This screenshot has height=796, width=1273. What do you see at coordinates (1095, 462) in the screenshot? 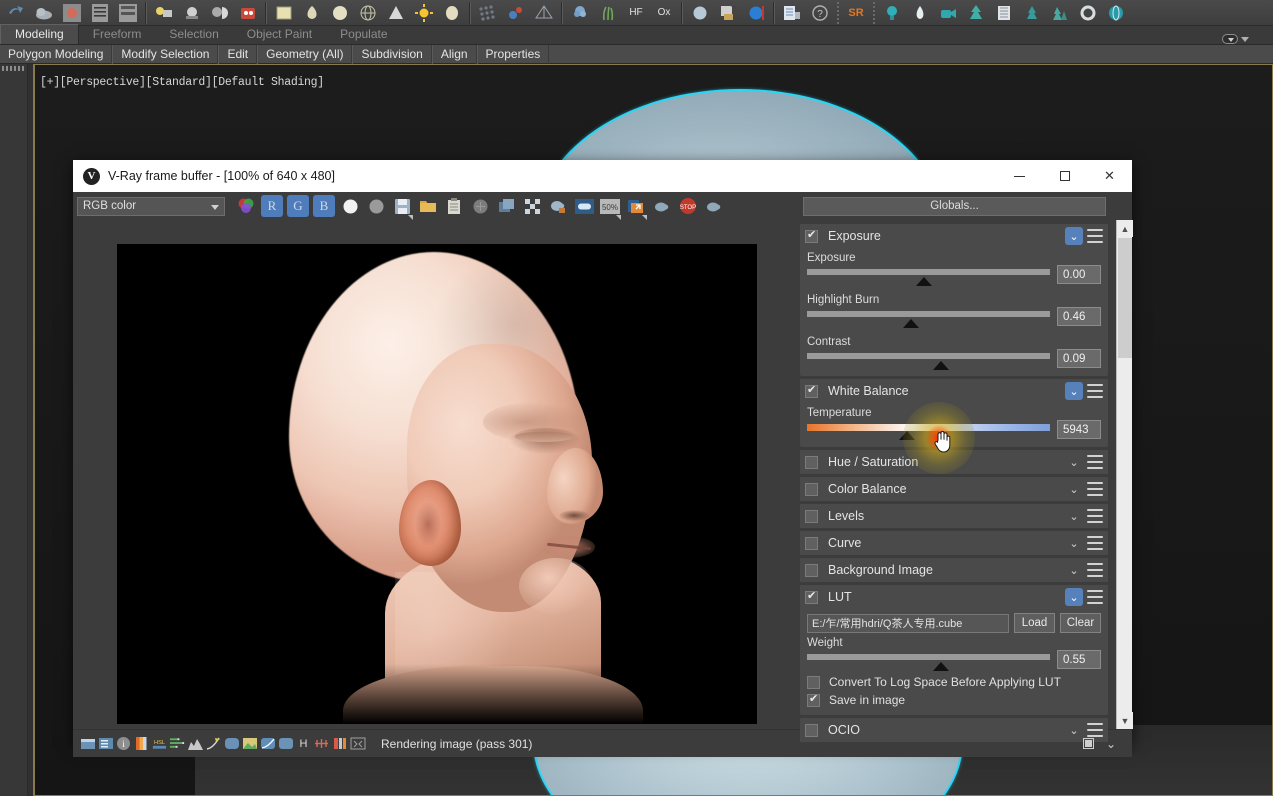
I see `section-hue-saturation-menu-icon` at bounding box center [1095, 462].